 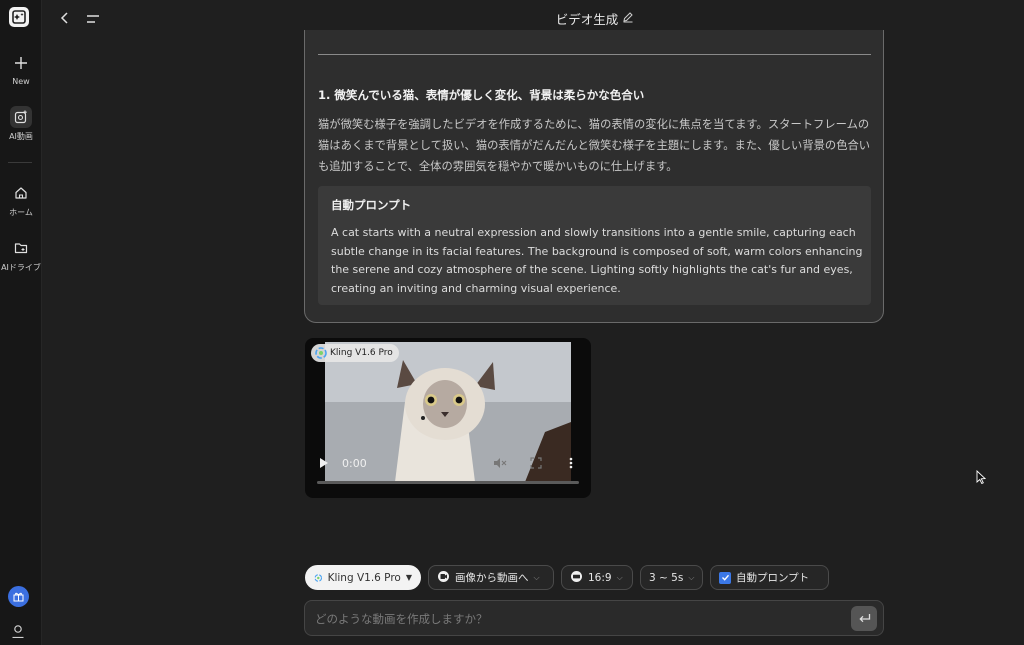 What do you see at coordinates (18, 596) in the screenshot?
I see `gift-icon` at bounding box center [18, 596].